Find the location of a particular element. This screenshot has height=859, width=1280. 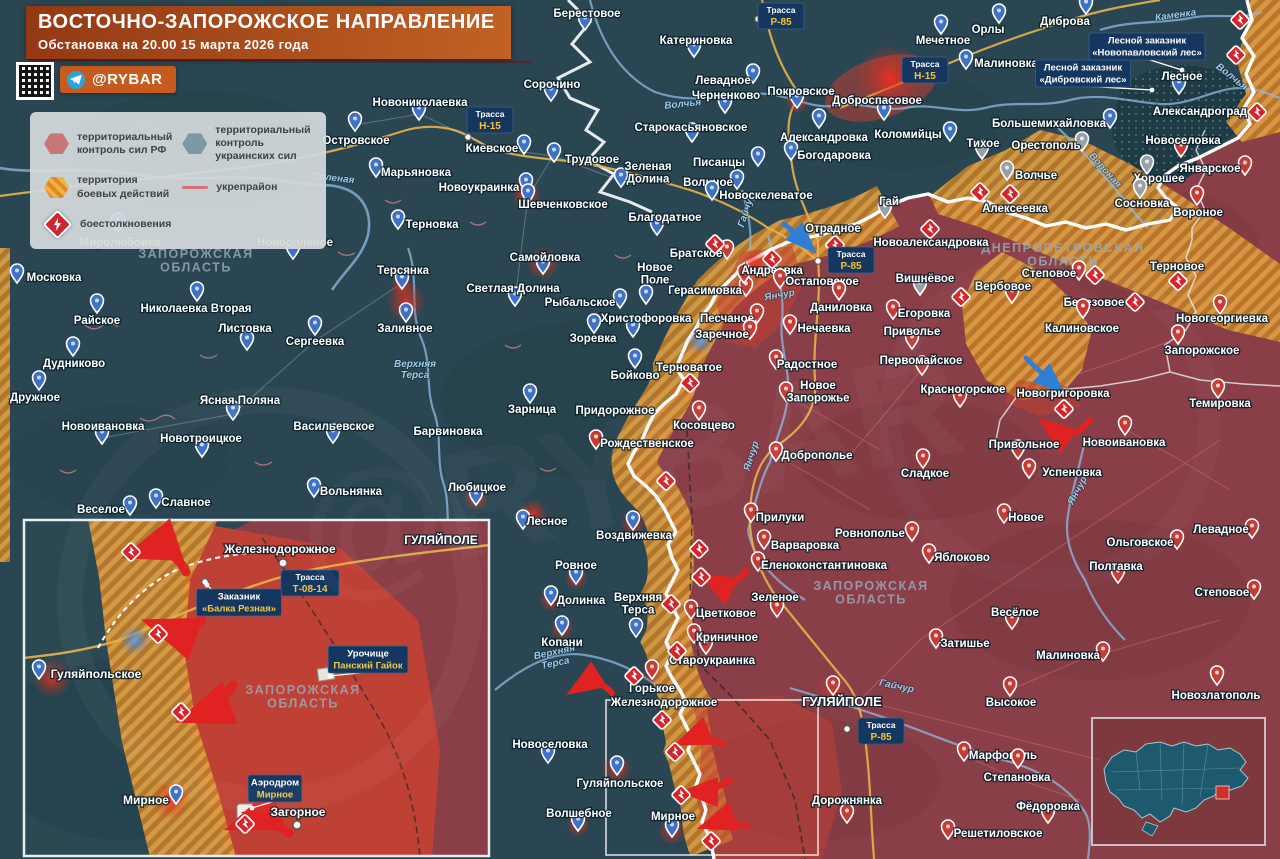

town-label: Дружное is located at coordinates (35, 398).